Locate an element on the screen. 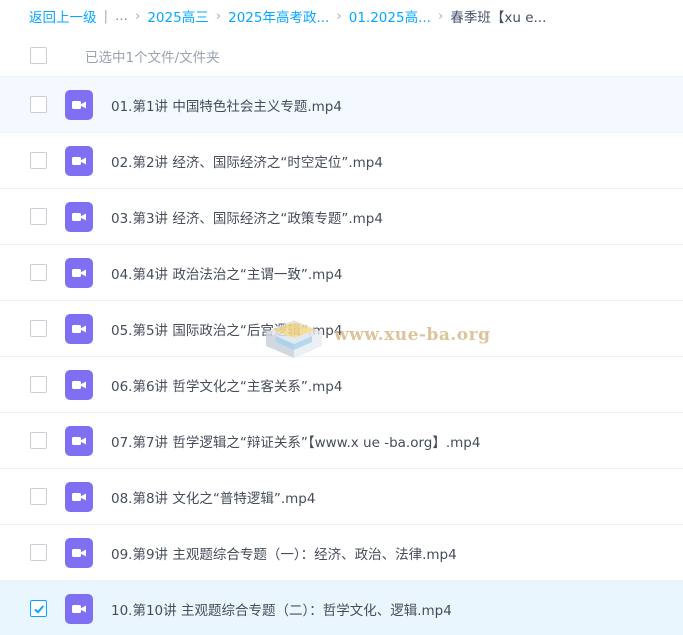 The width and height of the screenshot is (683, 635). file-row: 01.第1讲 中国特色社会主义专题.mp4 is located at coordinates (341, 104).